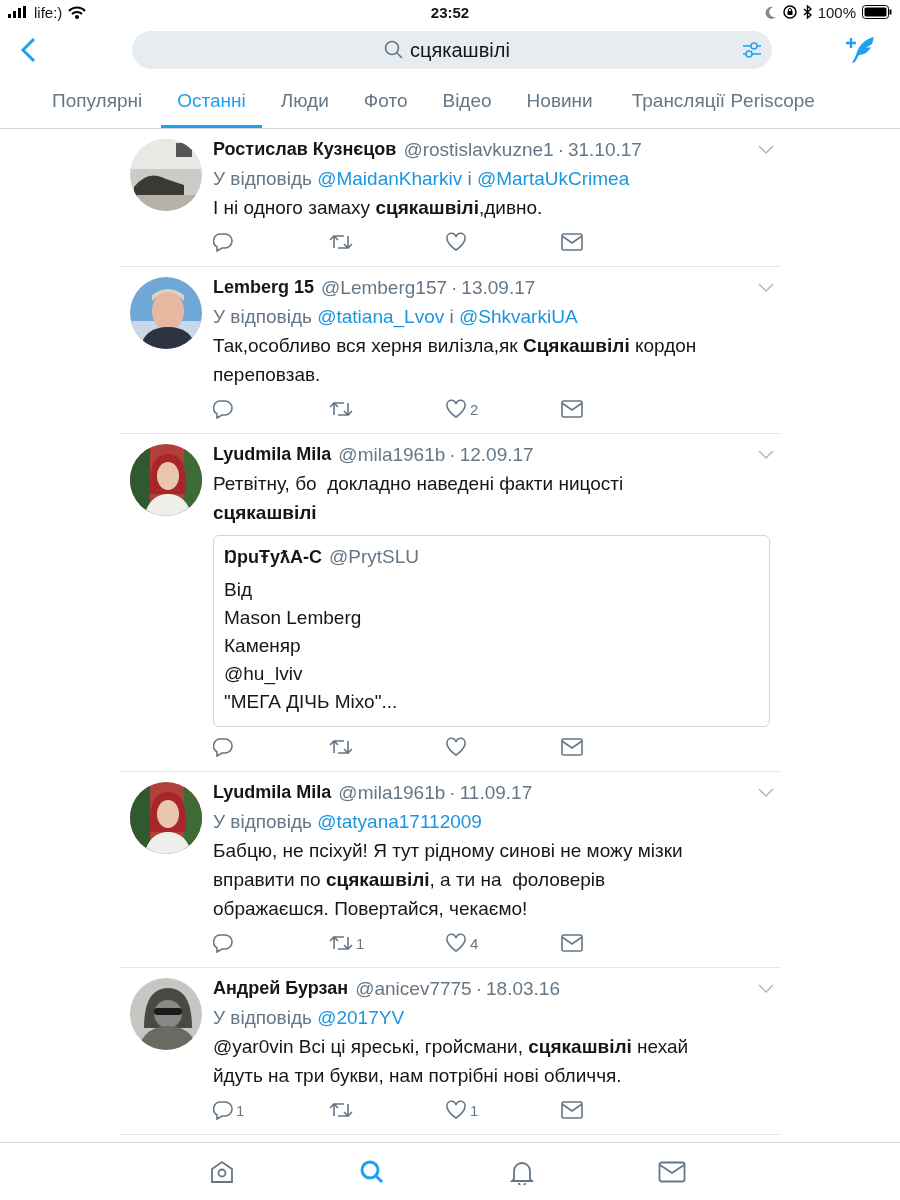  What do you see at coordinates (860, 50) in the screenshot?
I see `compose-icon` at bounding box center [860, 50].